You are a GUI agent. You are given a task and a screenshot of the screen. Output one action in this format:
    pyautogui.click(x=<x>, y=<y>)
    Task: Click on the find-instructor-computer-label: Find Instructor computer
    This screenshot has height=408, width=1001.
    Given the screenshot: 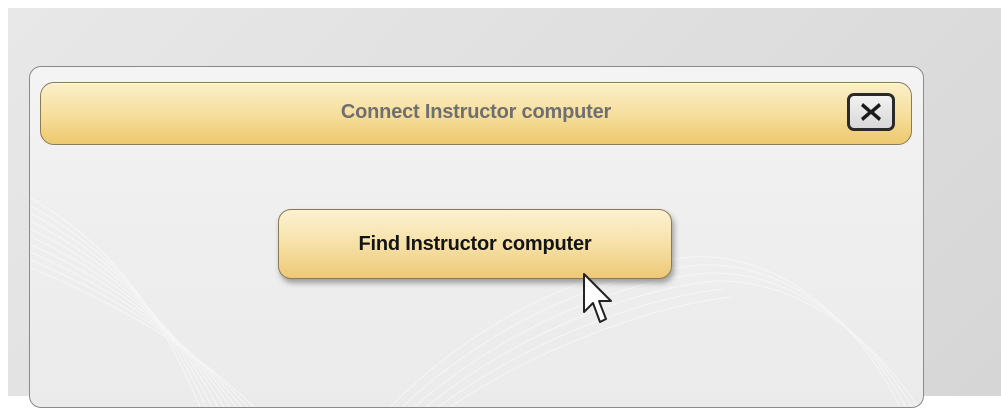 What is the action you would take?
    pyautogui.click(x=475, y=243)
    